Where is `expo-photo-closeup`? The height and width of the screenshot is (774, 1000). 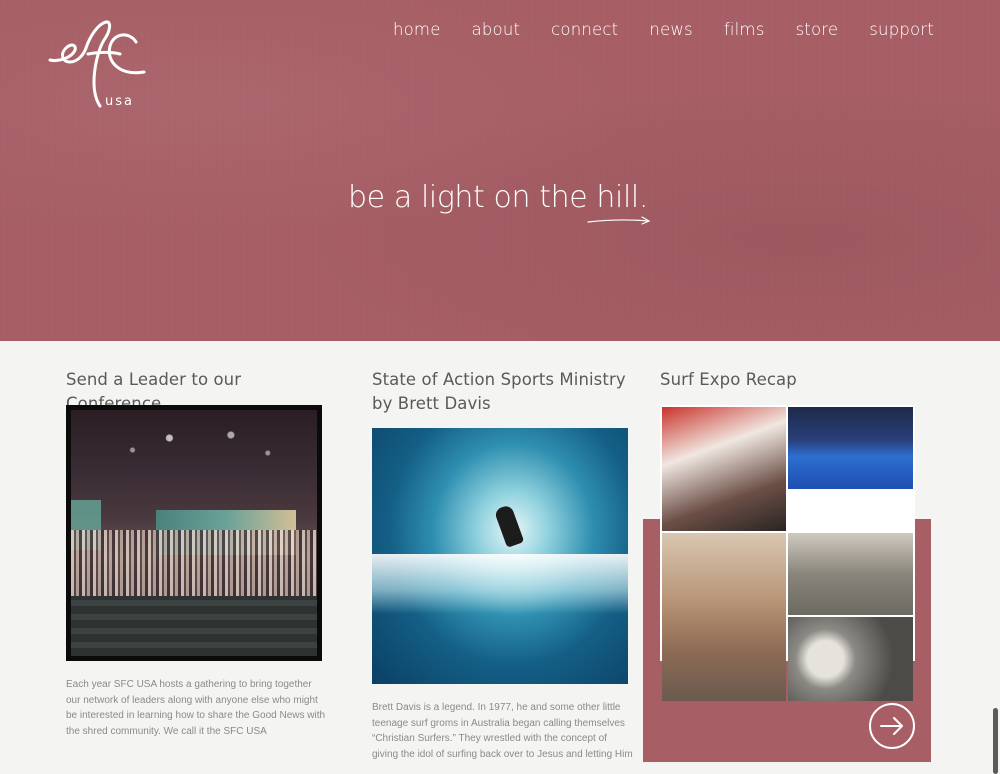
expo-photo-closeup is located at coordinates (850, 659).